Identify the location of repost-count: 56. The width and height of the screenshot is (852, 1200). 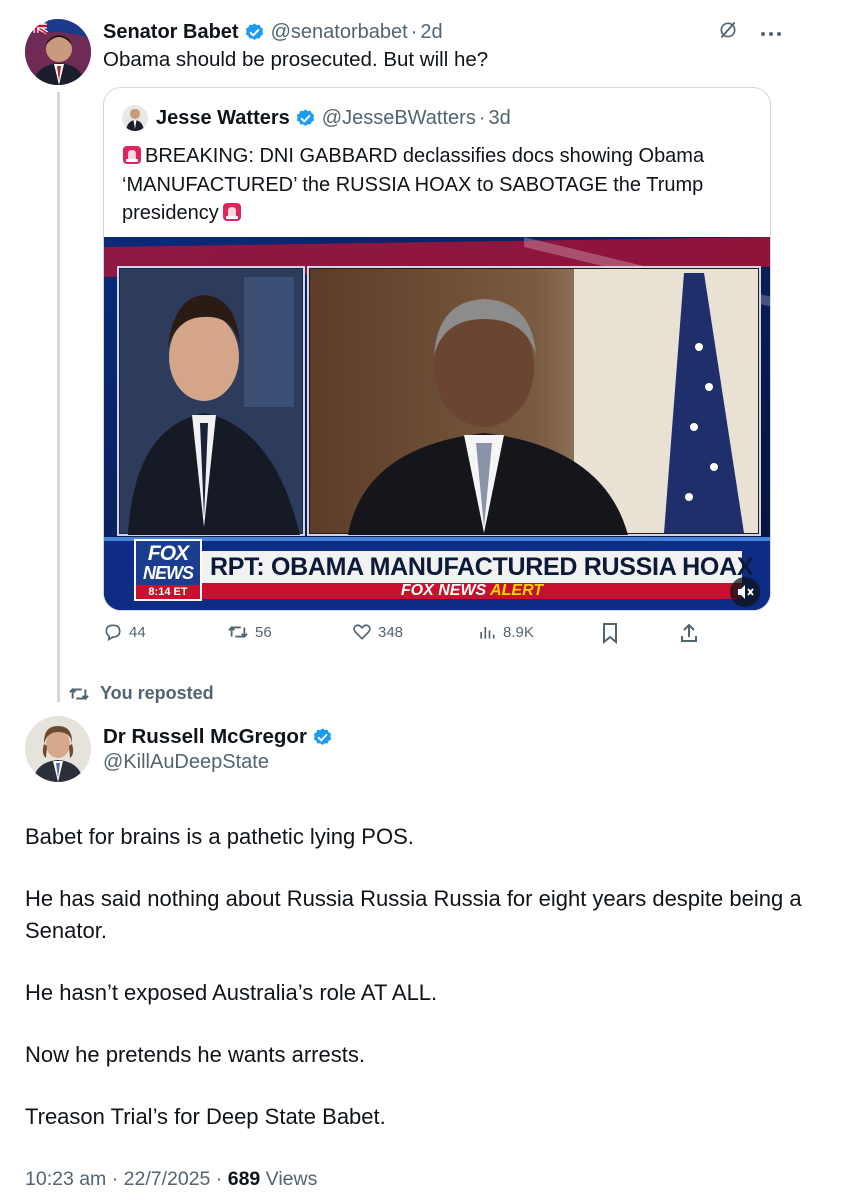
(263, 632).